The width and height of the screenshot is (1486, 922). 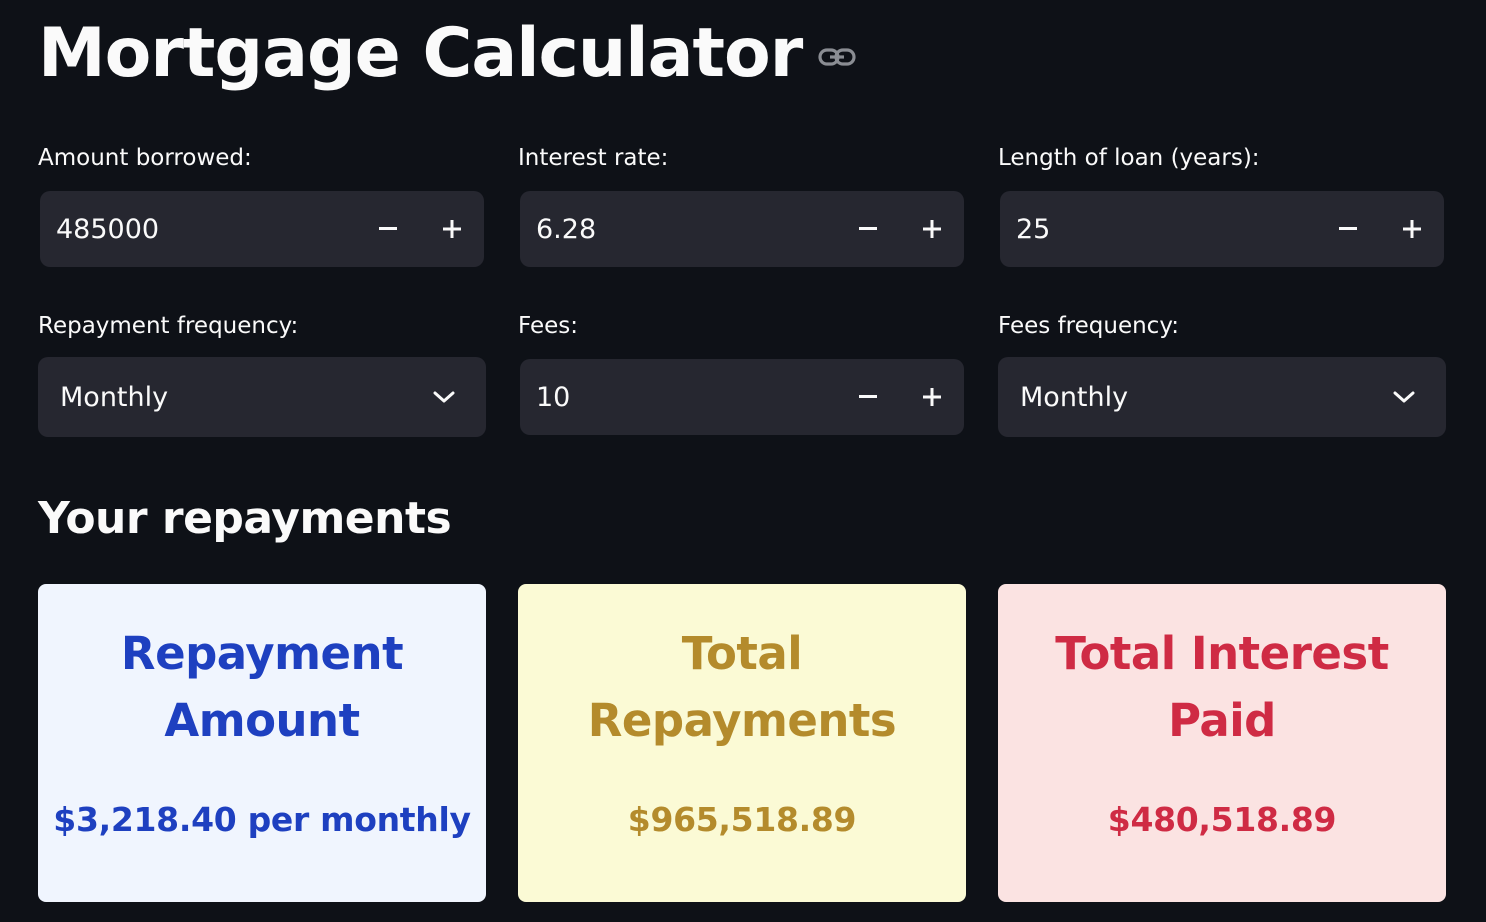 I want to click on loan-length-stepper: 25, so click(x=1222, y=229).